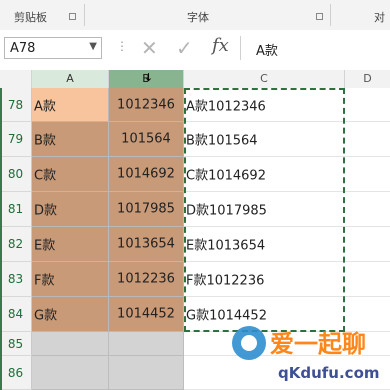 The height and width of the screenshot is (390, 390). I want to click on cell-b: 1014452, so click(146, 314).